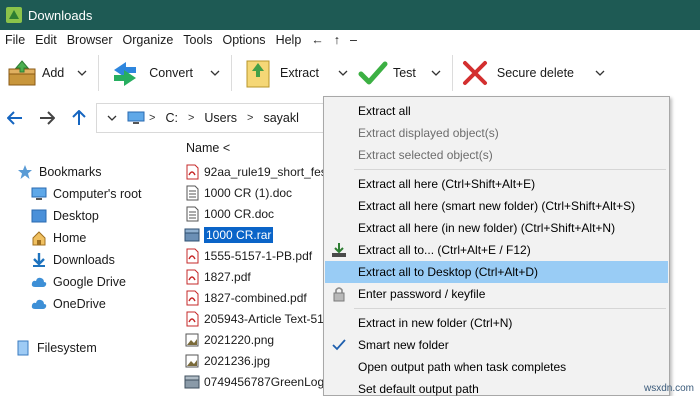  What do you see at coordinates (516, 73) in the screenshot?
I see `secure-delete-button: Secure delete` at bounding box center [516, 73].